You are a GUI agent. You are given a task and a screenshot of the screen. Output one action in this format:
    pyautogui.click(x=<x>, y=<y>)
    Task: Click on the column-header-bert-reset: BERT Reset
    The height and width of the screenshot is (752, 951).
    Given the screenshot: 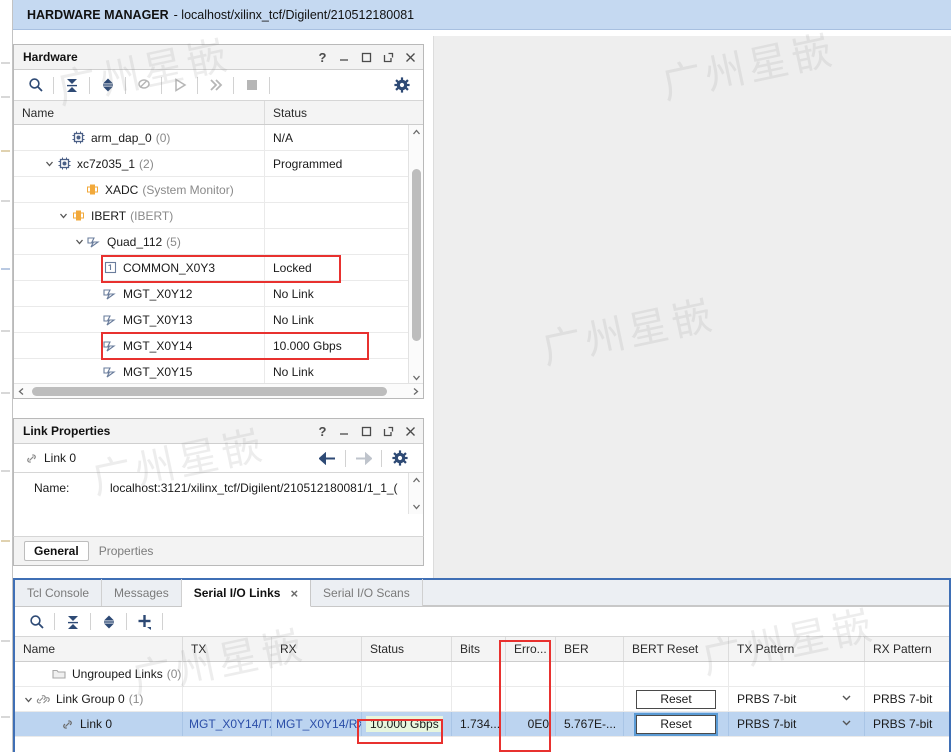 What is the action you would take?
    pyautogui.click(x=676, y=649)
    